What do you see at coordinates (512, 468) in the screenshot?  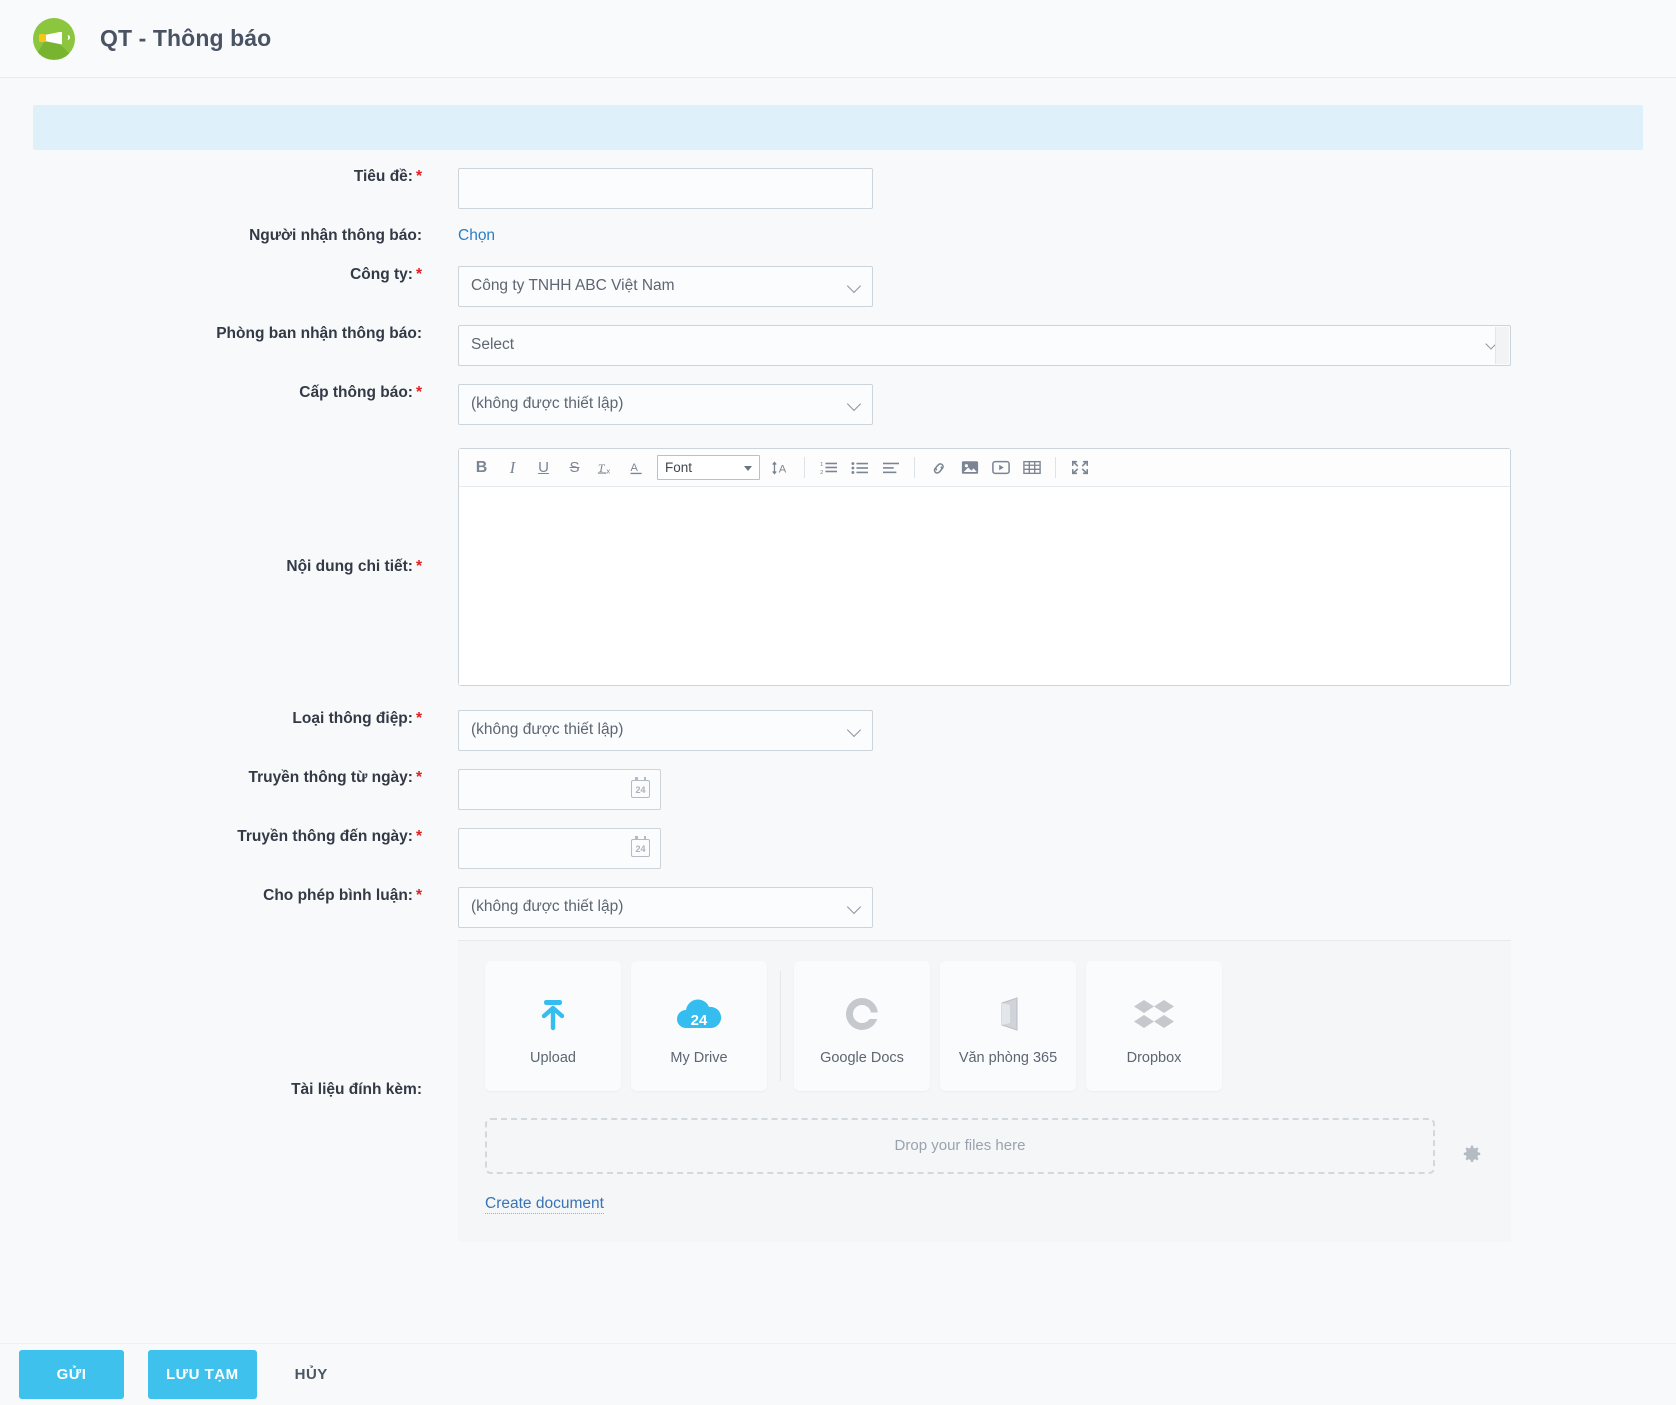 I see `italic-icon: I` at bounding box center [512, 468].